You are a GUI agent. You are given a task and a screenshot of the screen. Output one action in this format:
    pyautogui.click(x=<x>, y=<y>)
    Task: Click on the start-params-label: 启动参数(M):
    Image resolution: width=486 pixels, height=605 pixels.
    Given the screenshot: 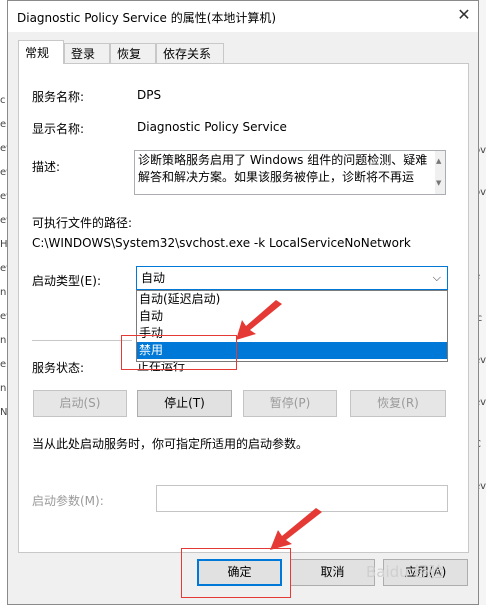 What is the action you would take?
    pyautogui.click(x=68, y=501)
    